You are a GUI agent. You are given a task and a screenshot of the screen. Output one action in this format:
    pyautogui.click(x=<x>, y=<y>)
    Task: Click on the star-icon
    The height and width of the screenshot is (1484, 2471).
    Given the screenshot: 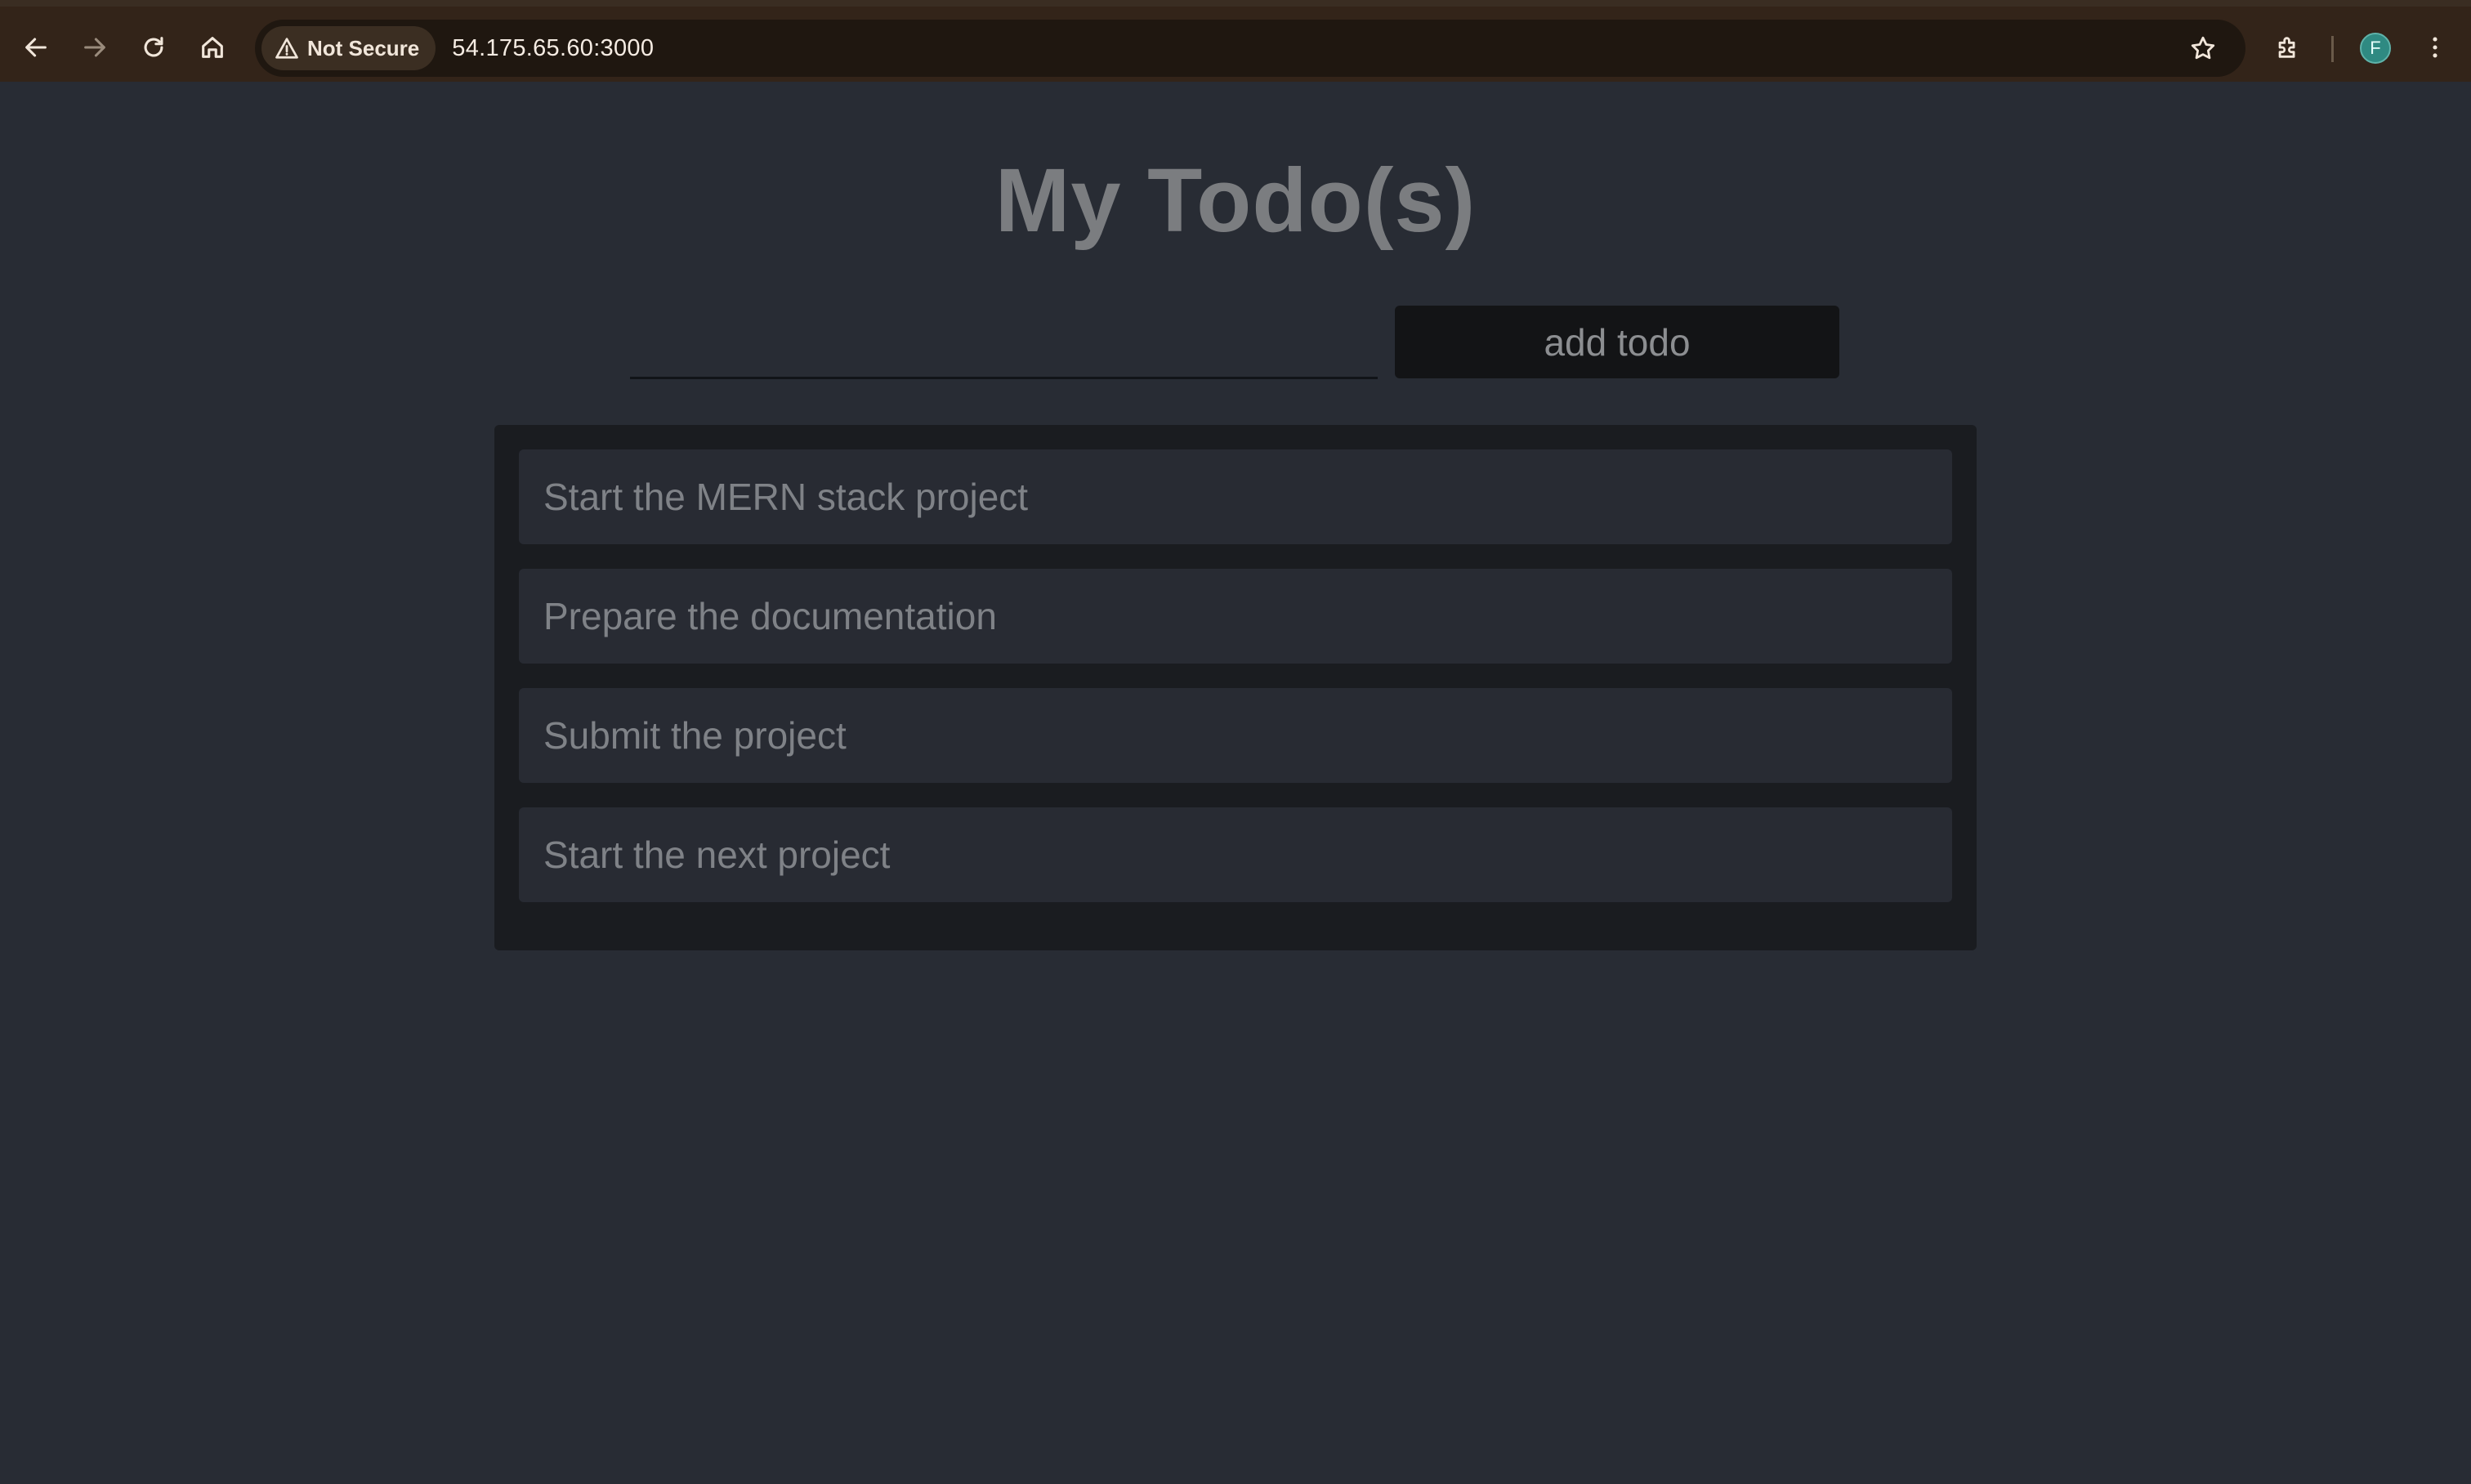 What is the action you would take?
    pyautogui.click(x=2203, y=48)
    